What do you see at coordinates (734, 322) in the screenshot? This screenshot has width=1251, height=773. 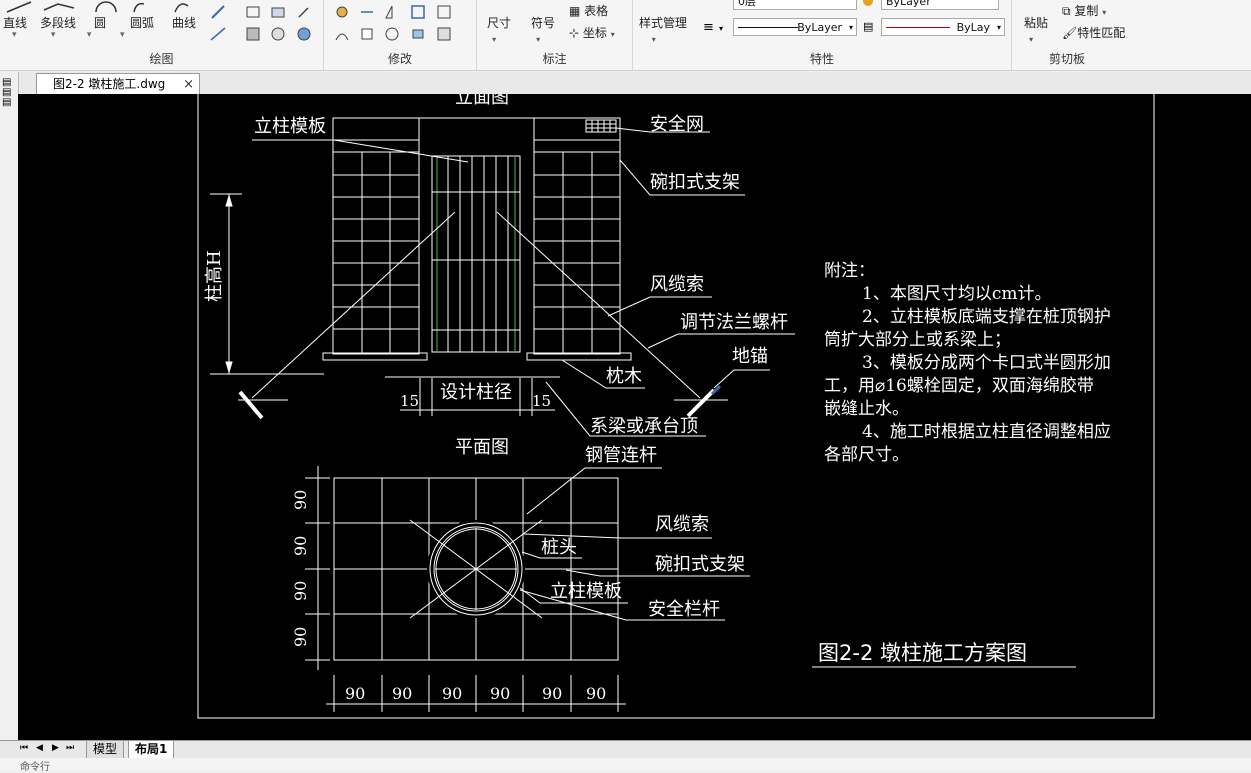 I see `label-flange-bolt: 调节法兰螺杆` at bounding box center [734, 322].